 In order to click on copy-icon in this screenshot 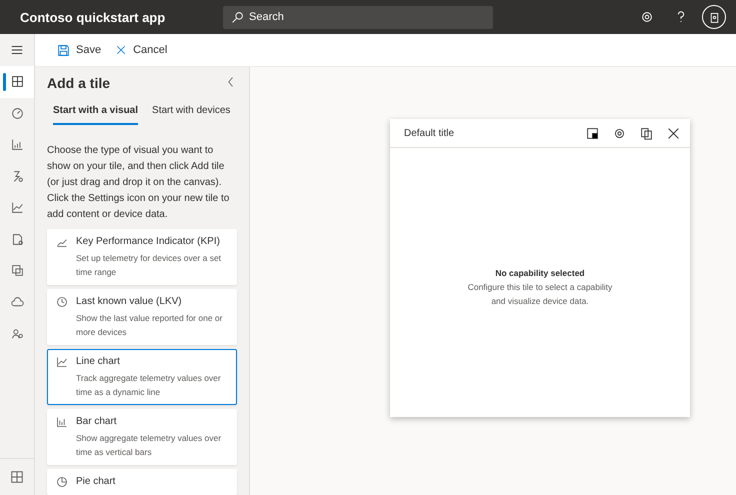, I will do `click(646, 133)`.